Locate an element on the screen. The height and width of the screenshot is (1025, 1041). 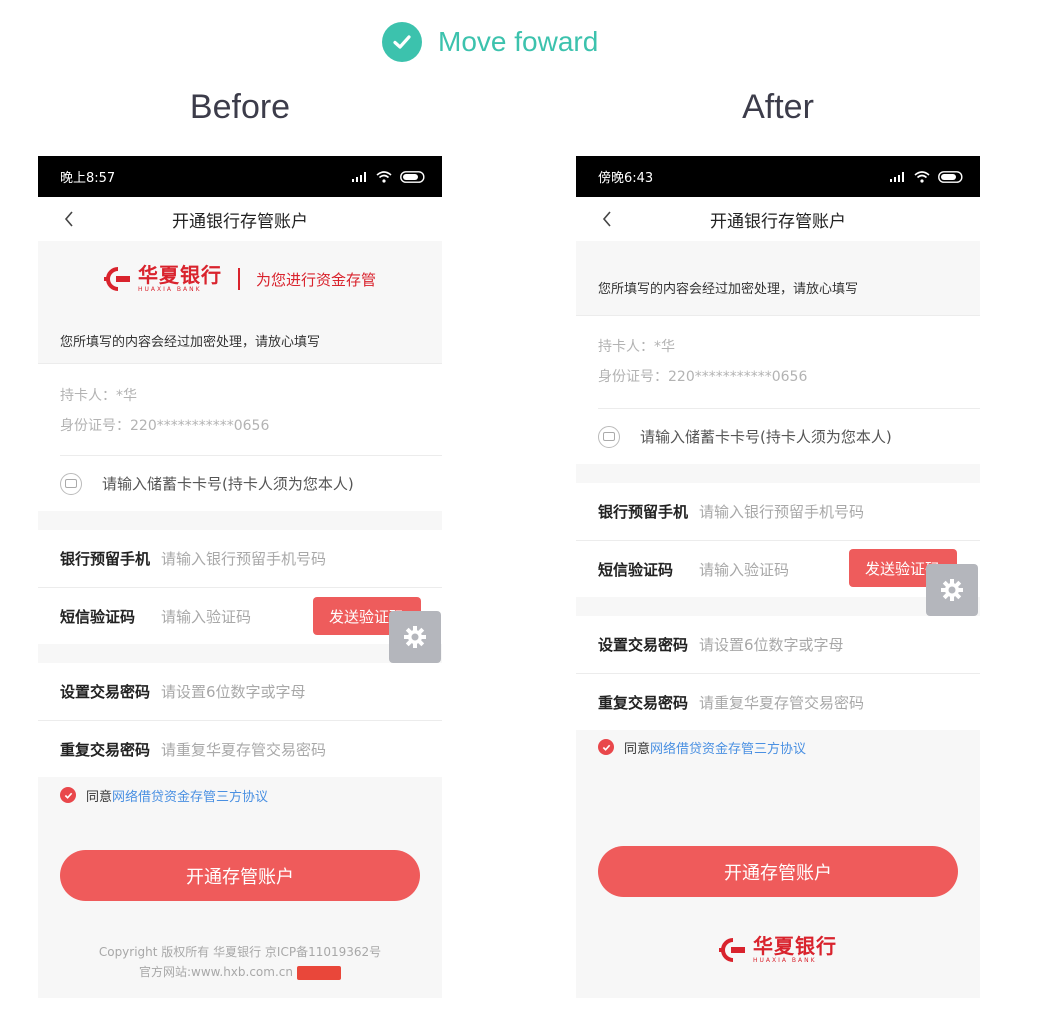
move-forward-badge: Move foward is located at coordinates (490, 42).